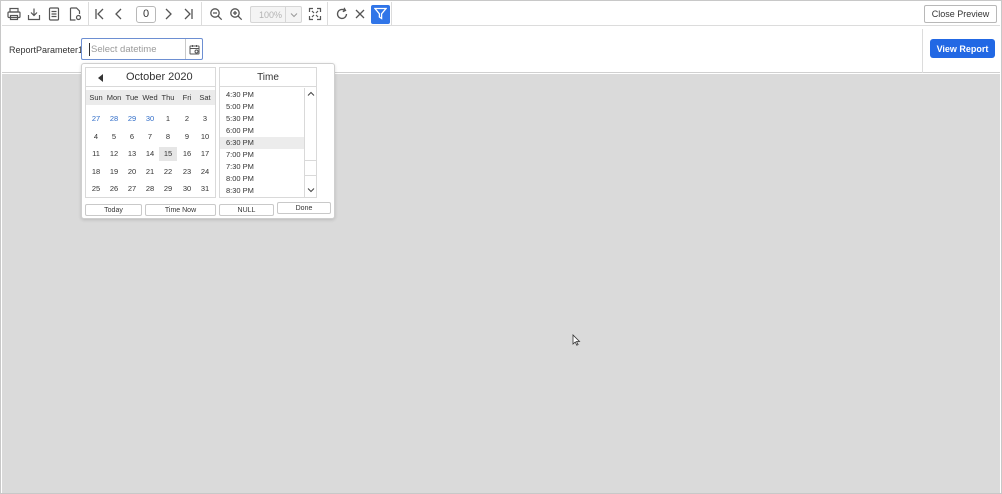  I want to click on time-option: 6:30 PM, so click(262, 143).